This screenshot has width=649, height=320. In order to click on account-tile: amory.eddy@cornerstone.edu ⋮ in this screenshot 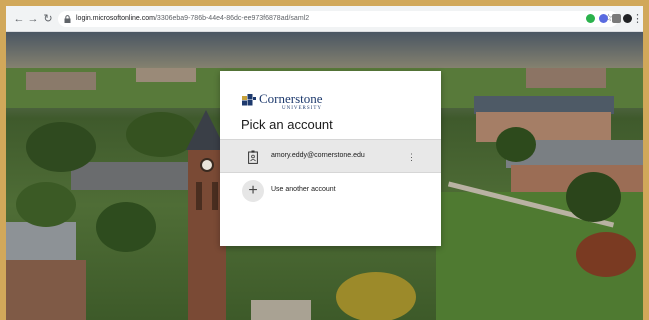, I will do `click(330, 156)`.